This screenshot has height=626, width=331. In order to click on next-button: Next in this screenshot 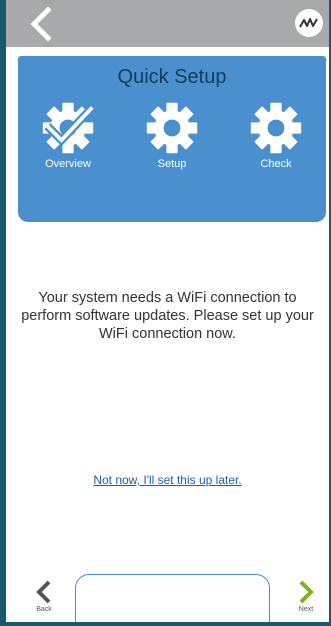, I will do `click(306, 596)`.